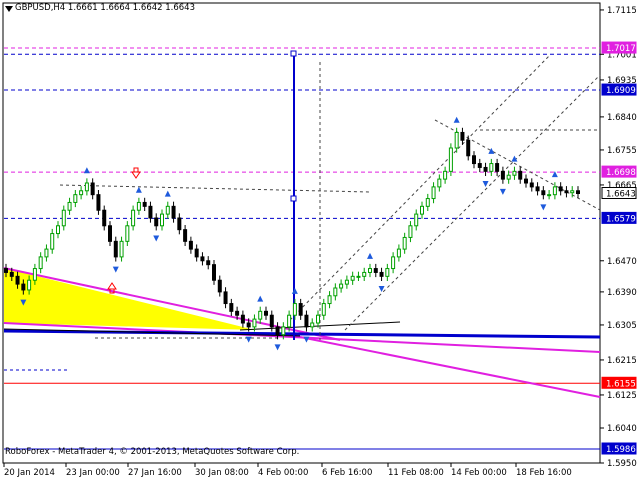 The height and width of the screenshot is (480, 640). I want to click on x-tick-label: 20 Jan 2014, so click(29, 473).